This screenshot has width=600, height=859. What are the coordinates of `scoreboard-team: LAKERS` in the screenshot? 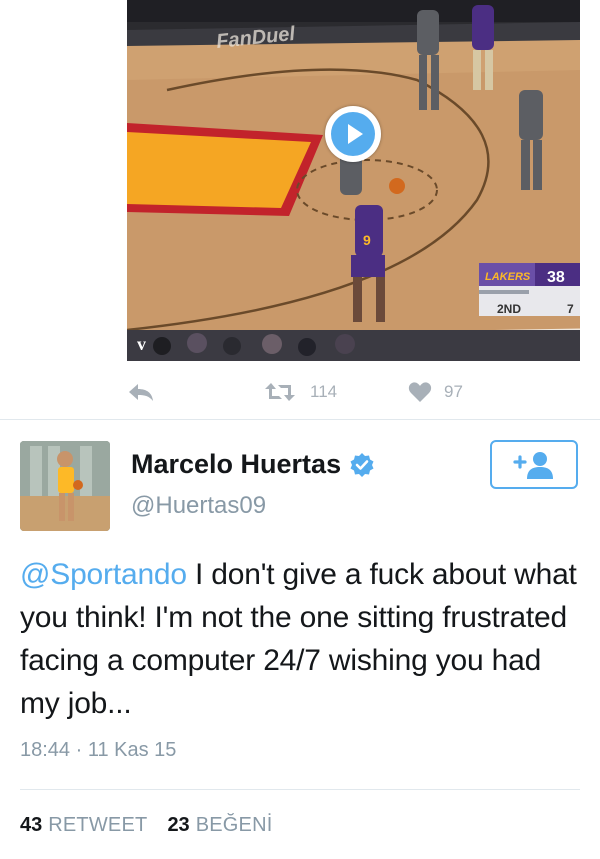 It's located at (508, 277).